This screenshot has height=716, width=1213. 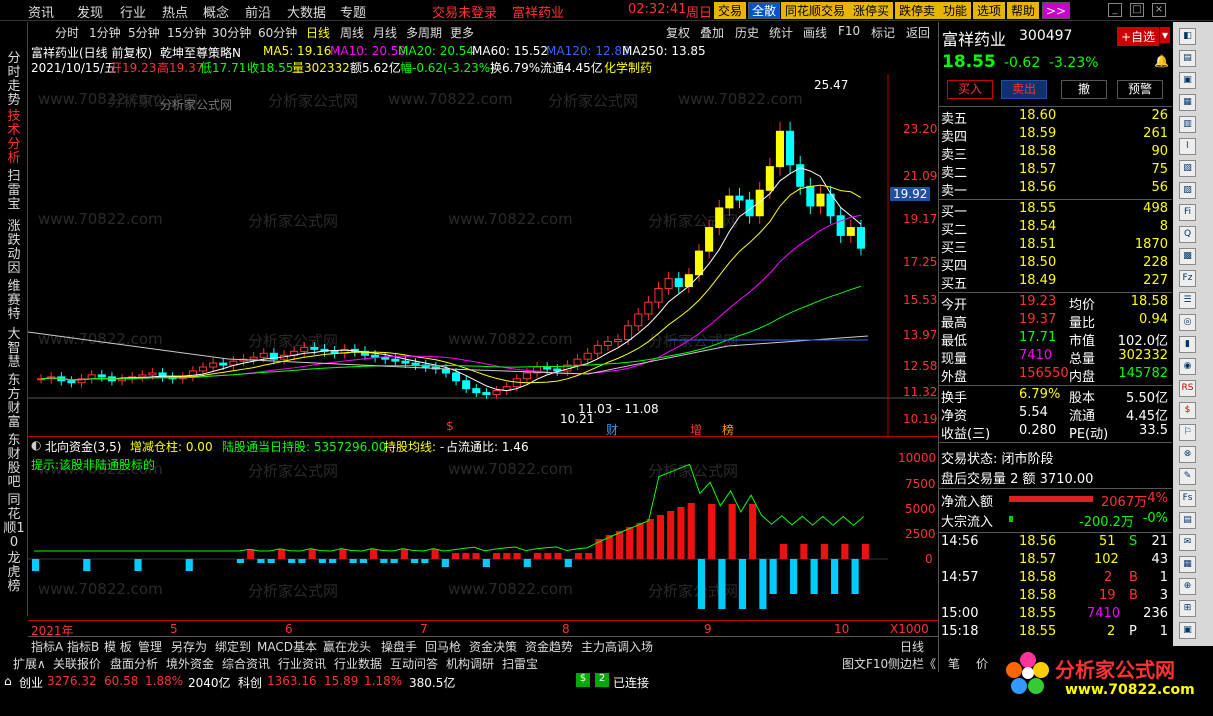 What do you see at coordinates (36, 445) in the screenshot?
I see `sub-collapse-icon: ◐` at bounding box center [36, 445].